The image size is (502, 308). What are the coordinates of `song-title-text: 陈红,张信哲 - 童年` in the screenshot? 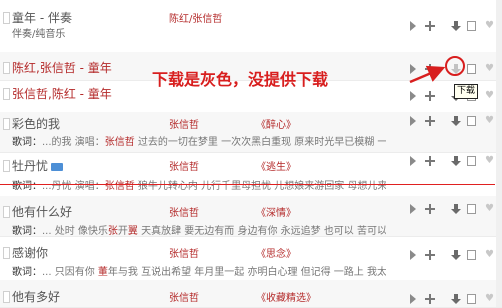 It's located at (62, 68).